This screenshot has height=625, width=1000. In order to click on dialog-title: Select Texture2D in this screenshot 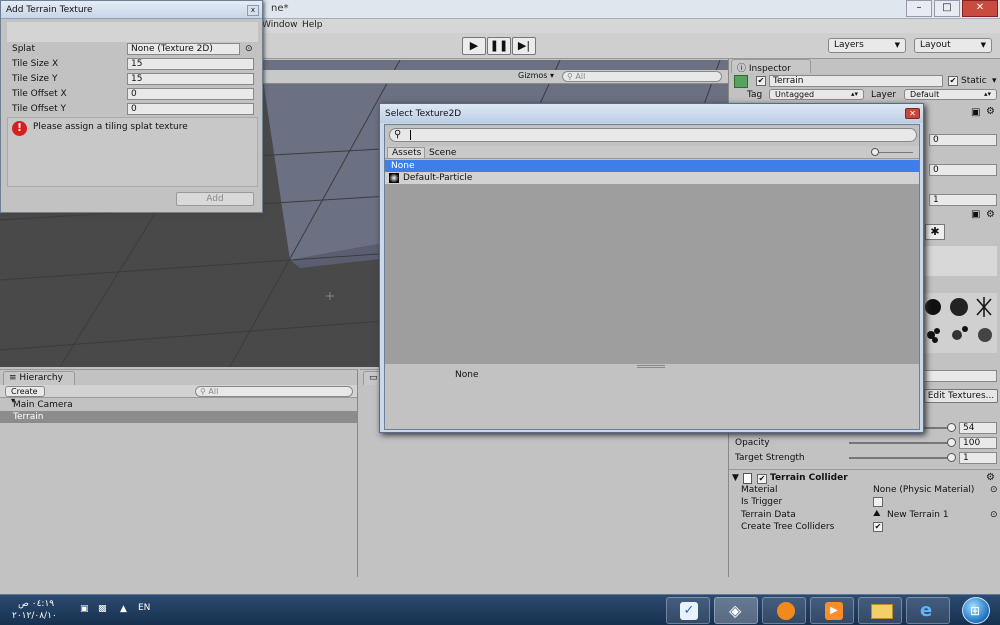, I will do `click(651, 113)`.